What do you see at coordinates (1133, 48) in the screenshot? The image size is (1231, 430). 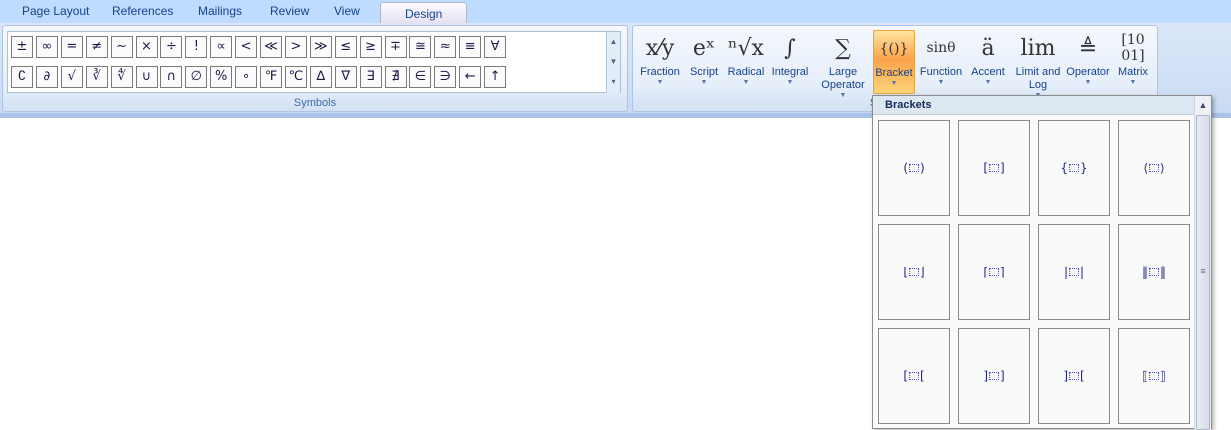 I see `matrix-icon: [10 01]` at bounding box center [1133, 48].